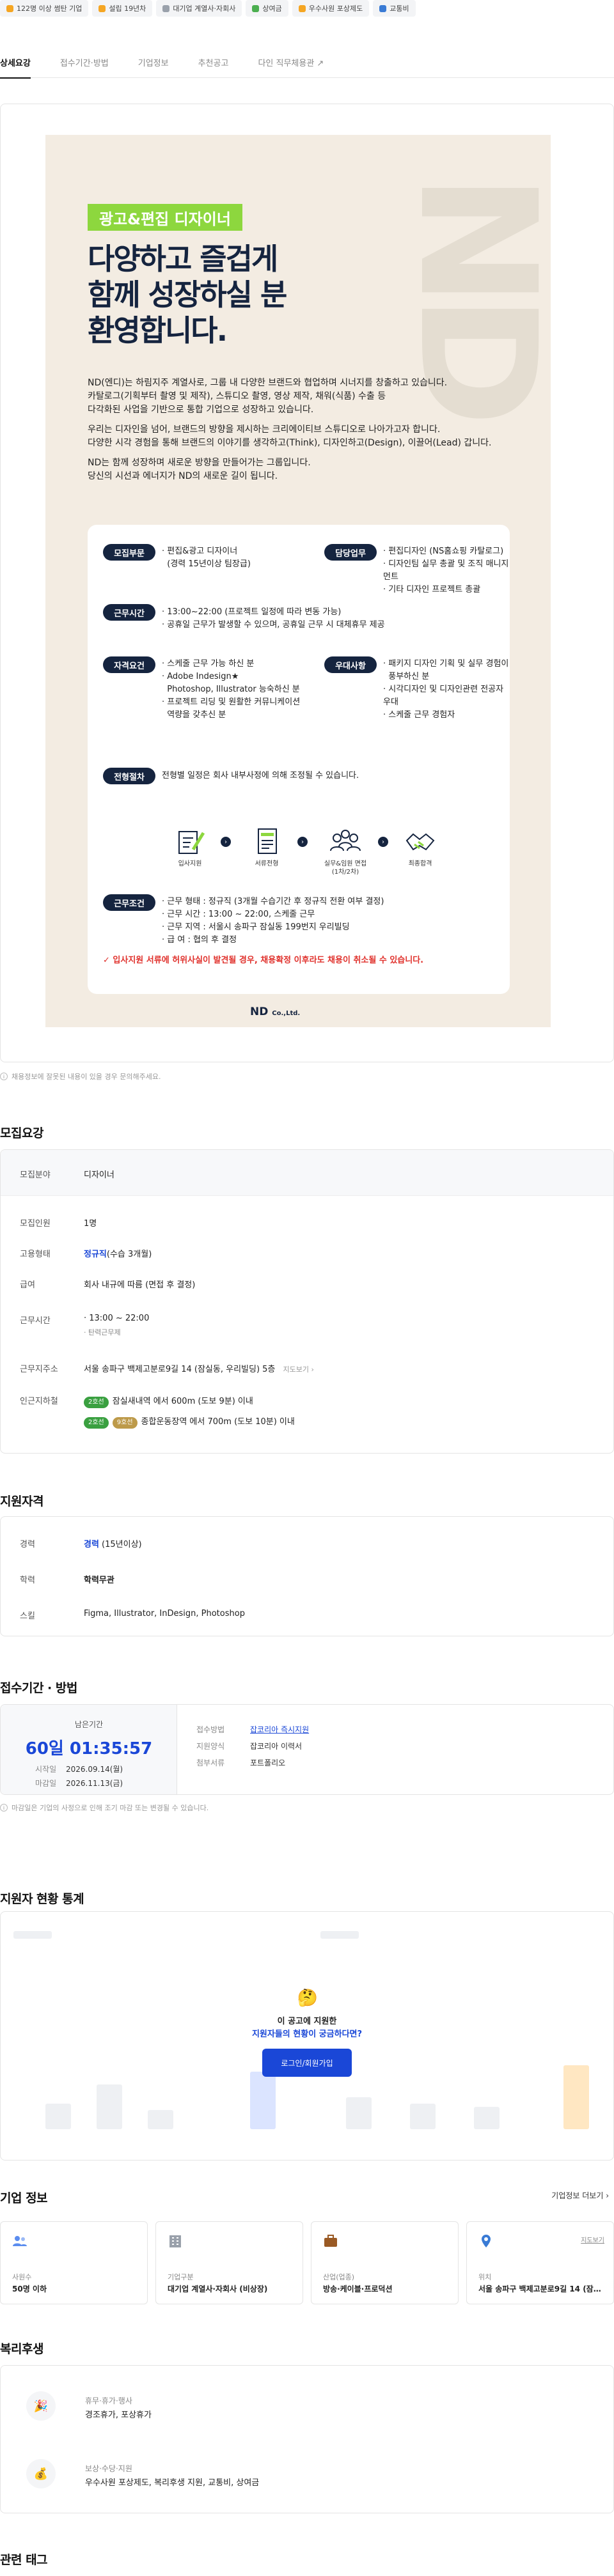 This screenshot has width=614, height=2576. I want to click on qual-pill: 자격요건, so click(129, 665).